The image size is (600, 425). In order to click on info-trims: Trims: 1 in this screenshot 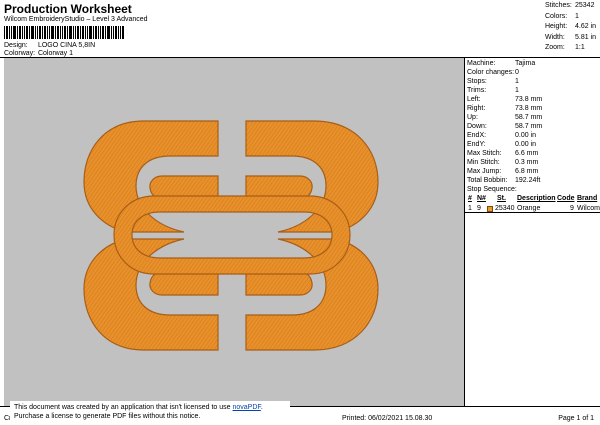, I will do `click(493, 90)`.